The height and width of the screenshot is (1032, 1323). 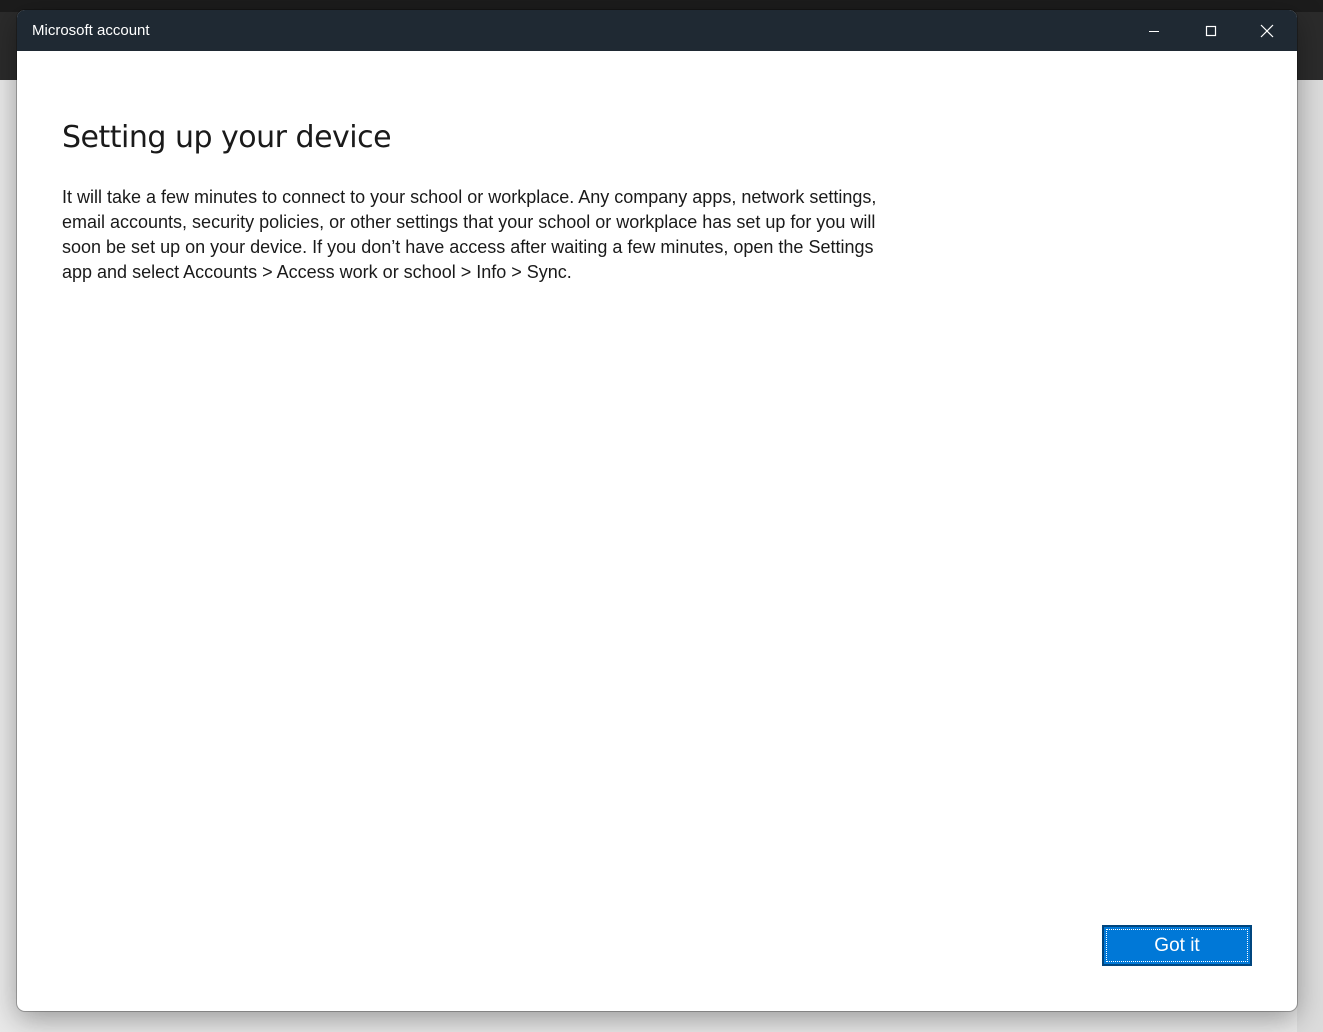 I want to click on minimize-icon, so click(x=1154, y=31).